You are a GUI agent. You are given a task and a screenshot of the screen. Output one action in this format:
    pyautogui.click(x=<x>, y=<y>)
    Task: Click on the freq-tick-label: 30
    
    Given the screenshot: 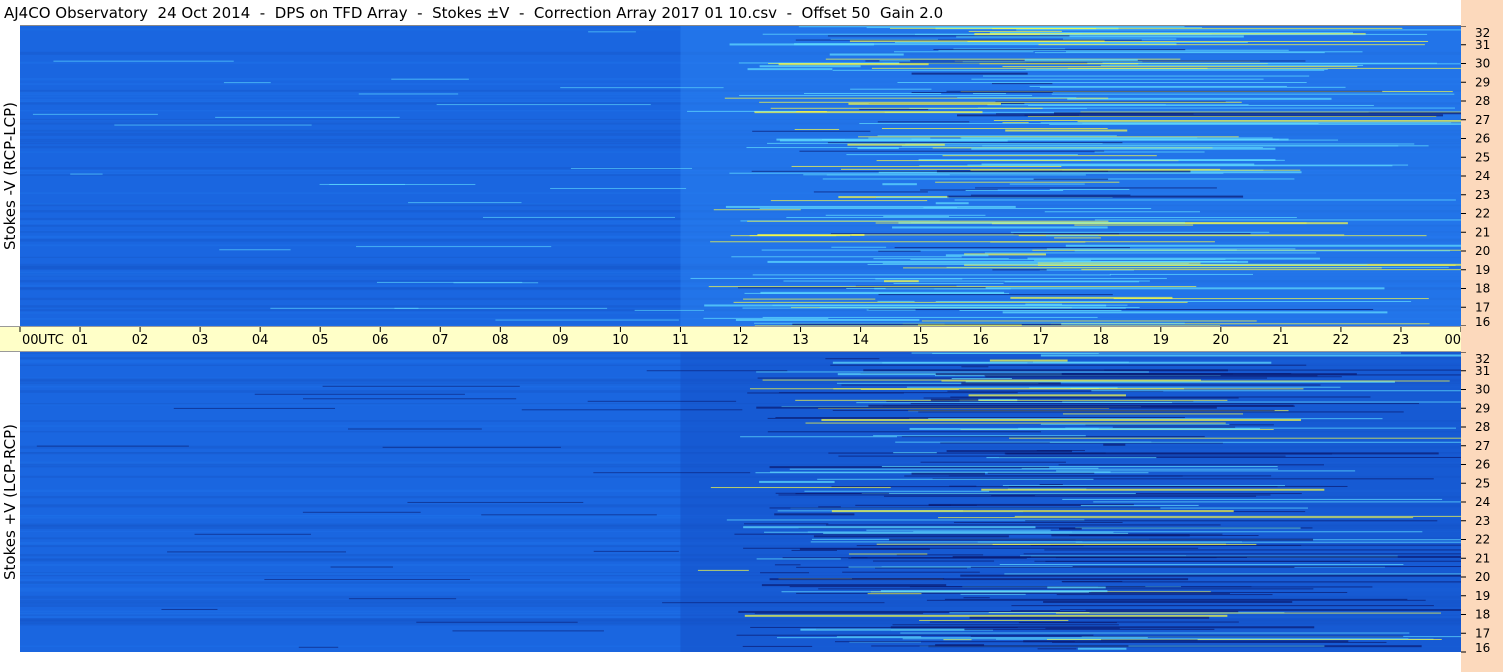 What is the action you would take?
    pyautogui.click(x=1482, y=390)
    